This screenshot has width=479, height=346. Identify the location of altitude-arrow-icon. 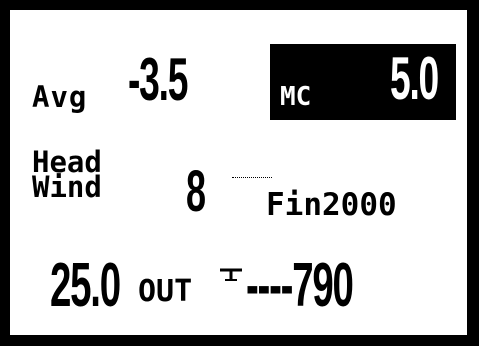
(231, 274).